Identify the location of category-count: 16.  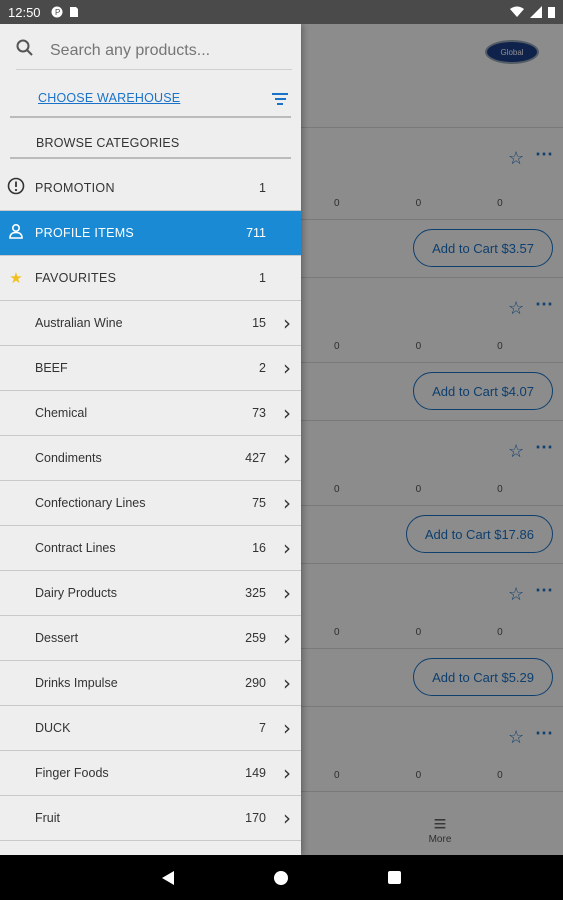
(259, 548).